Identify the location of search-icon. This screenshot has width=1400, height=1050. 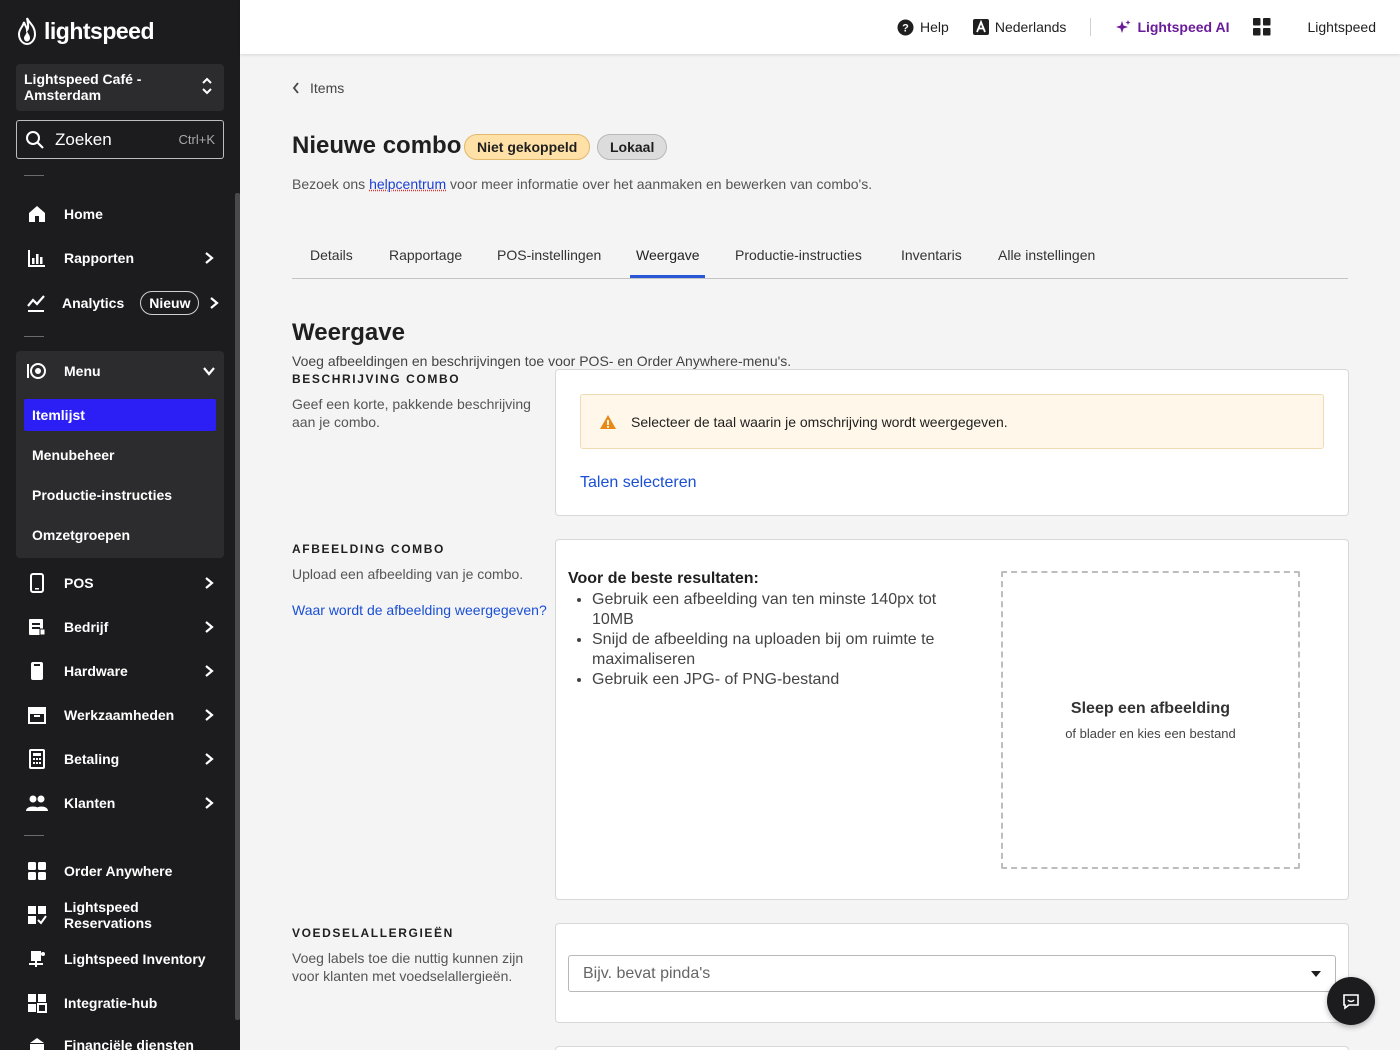
(35, 140).